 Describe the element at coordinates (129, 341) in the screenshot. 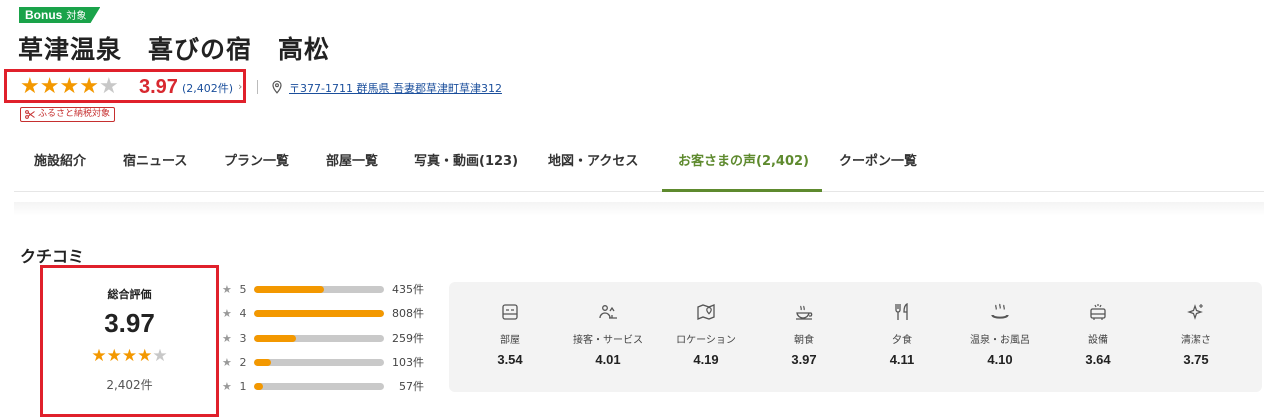

I see `overall-rating-card: 総合評価 3.97 ★★★★★ 2,402件` at that location.